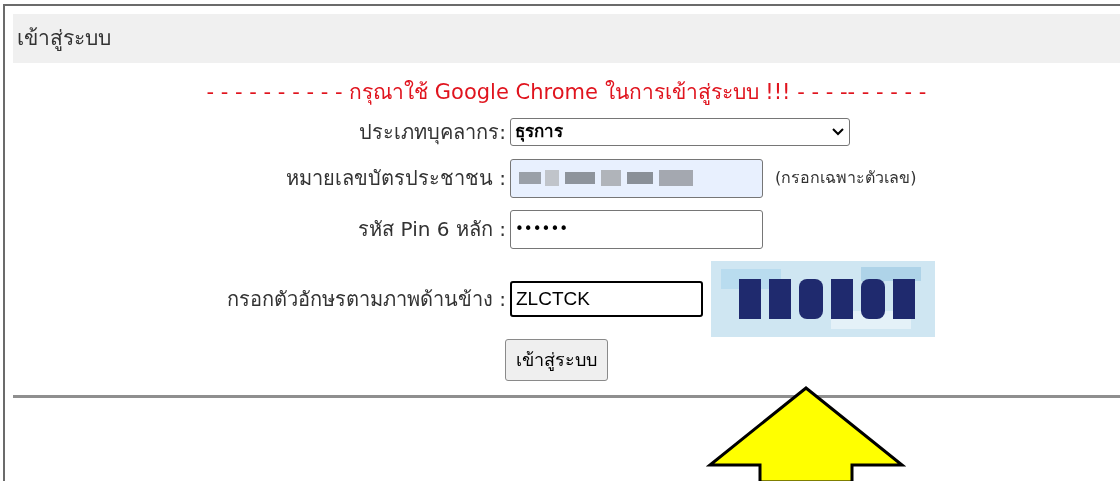 This screenshot has width=1120, height=481. What do you see at coordinates (566, 93) in the screenshot?
I see `browser-notice: - - - - - - - - - - กรุณาใช้ Google Chrome ในการเข้าสู่ระบบ !!! - - - -- - - - - -` at bounding box center [566, 93].